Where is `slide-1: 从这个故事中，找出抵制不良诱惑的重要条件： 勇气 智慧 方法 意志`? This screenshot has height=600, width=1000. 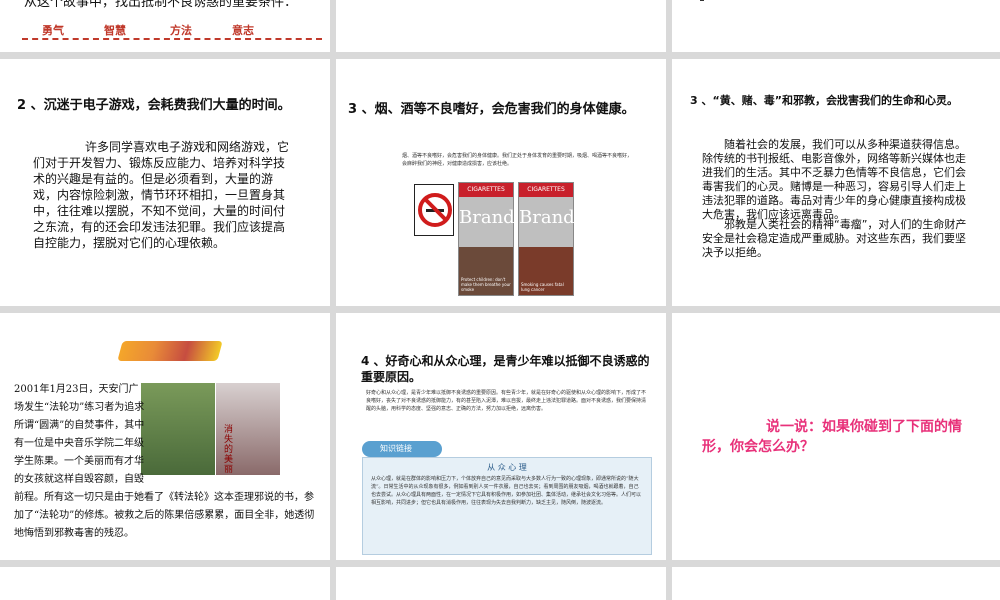 slide-1: 从这个故事中，找出抵制不良诱惑的重要条件： 勇气 智慧 方法 意志 is located at coordinates (165, 26).